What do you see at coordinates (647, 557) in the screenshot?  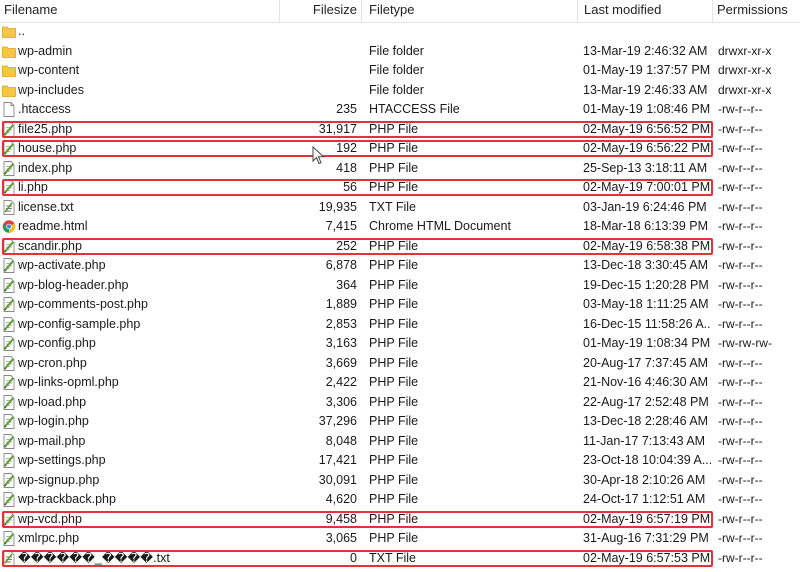 I see `file-modified: 02-May-19 6:57:53 PM` at bounding box center [647, 557].